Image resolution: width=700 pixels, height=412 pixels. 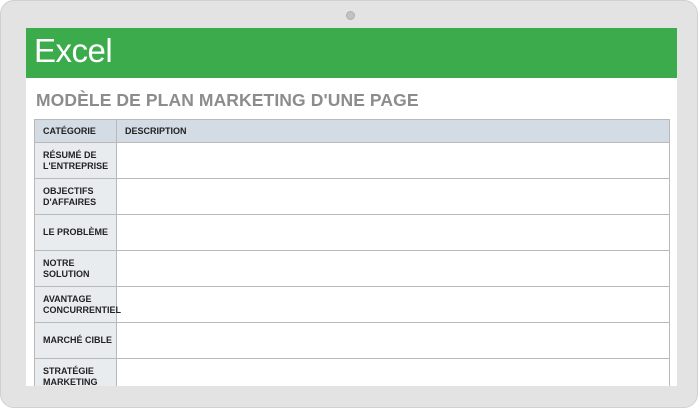 I want to click on category-cell: AVANTAGE CONCURRENTIEL, so click(x=77, y=304).